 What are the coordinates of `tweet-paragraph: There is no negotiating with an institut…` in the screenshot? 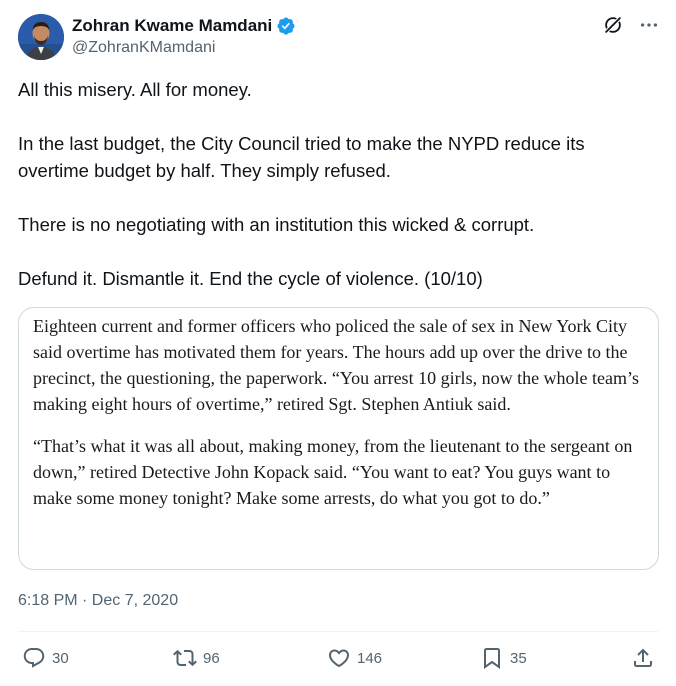 It's located at (276, 224).